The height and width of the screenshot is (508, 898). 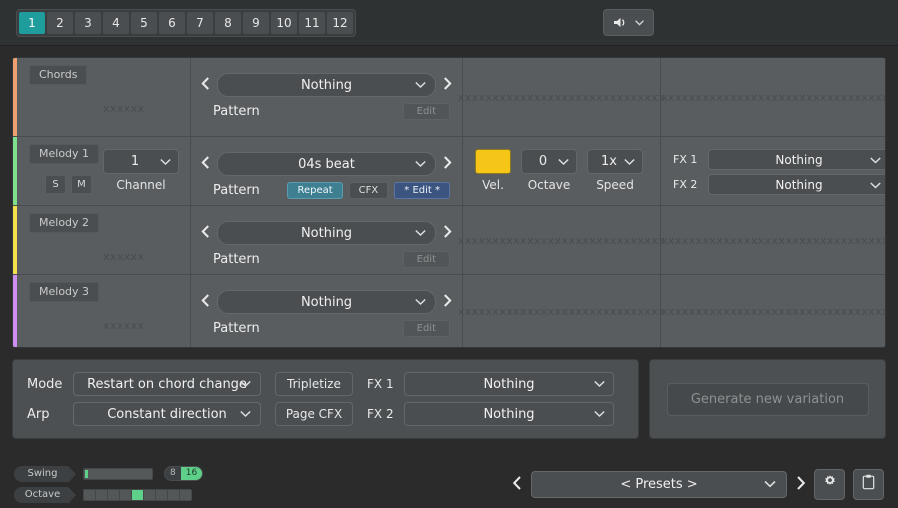 I want to click on track-name-column: Melody 1 S M 1 Channel, so click(x=104, y=171).